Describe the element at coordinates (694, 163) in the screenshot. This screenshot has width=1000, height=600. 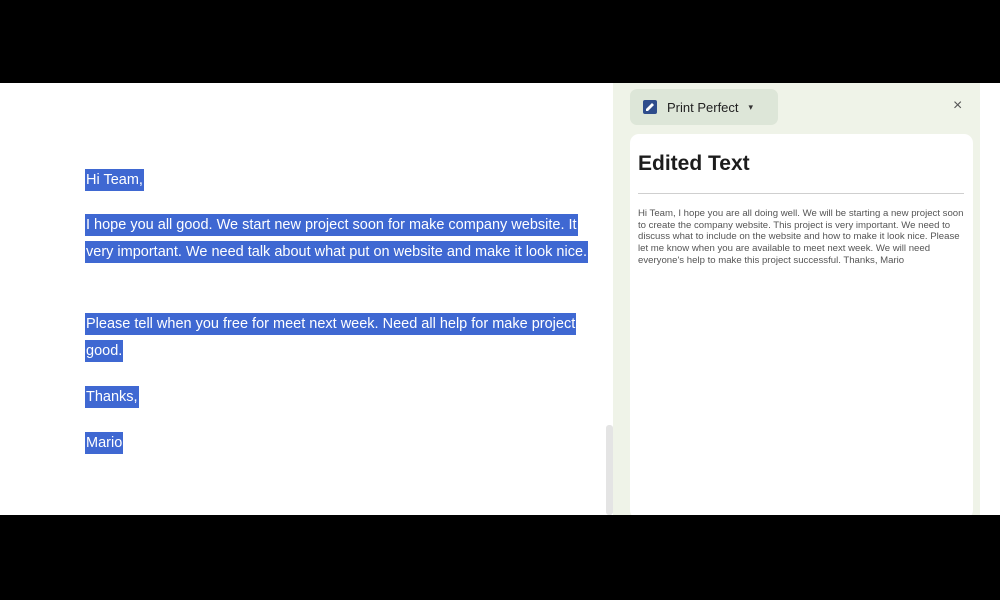
I see `card-title: Edited Text` at that location.